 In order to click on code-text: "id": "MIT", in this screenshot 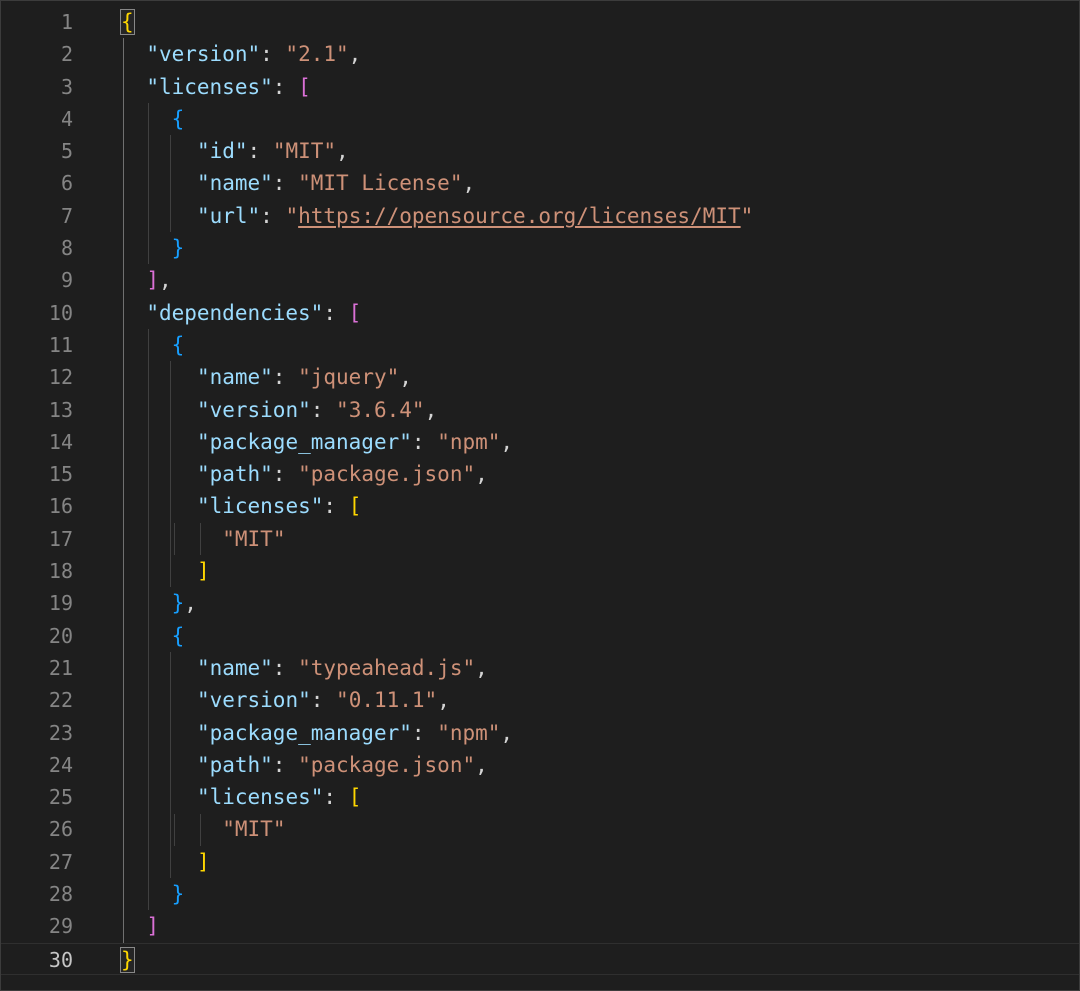, I will do `click(235, 151)`.